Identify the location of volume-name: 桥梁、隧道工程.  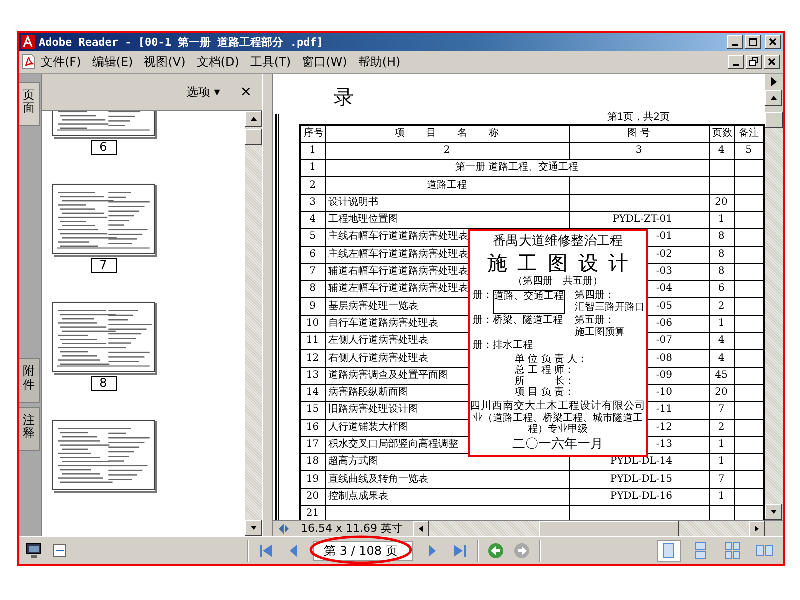
(528, 321).